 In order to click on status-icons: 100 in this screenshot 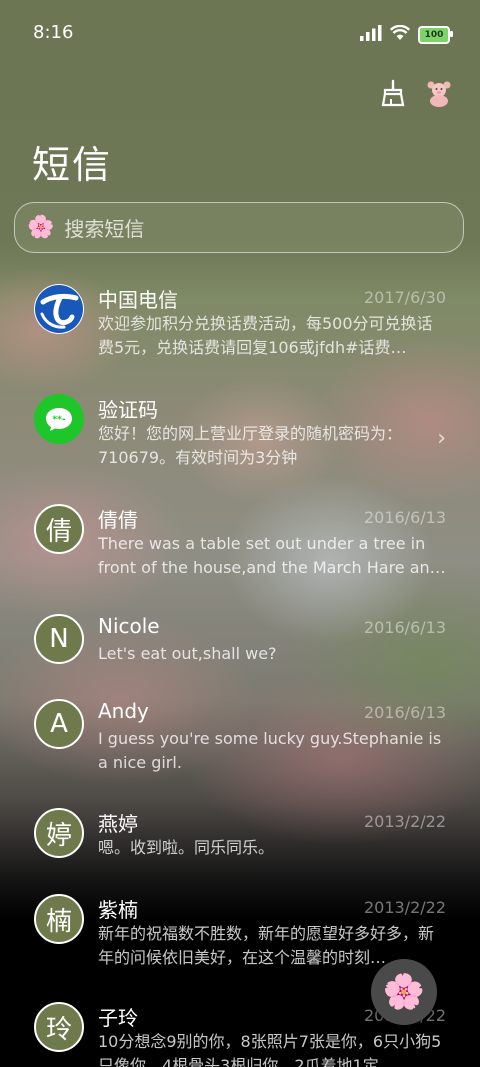, I will do `click(406, 34)`.